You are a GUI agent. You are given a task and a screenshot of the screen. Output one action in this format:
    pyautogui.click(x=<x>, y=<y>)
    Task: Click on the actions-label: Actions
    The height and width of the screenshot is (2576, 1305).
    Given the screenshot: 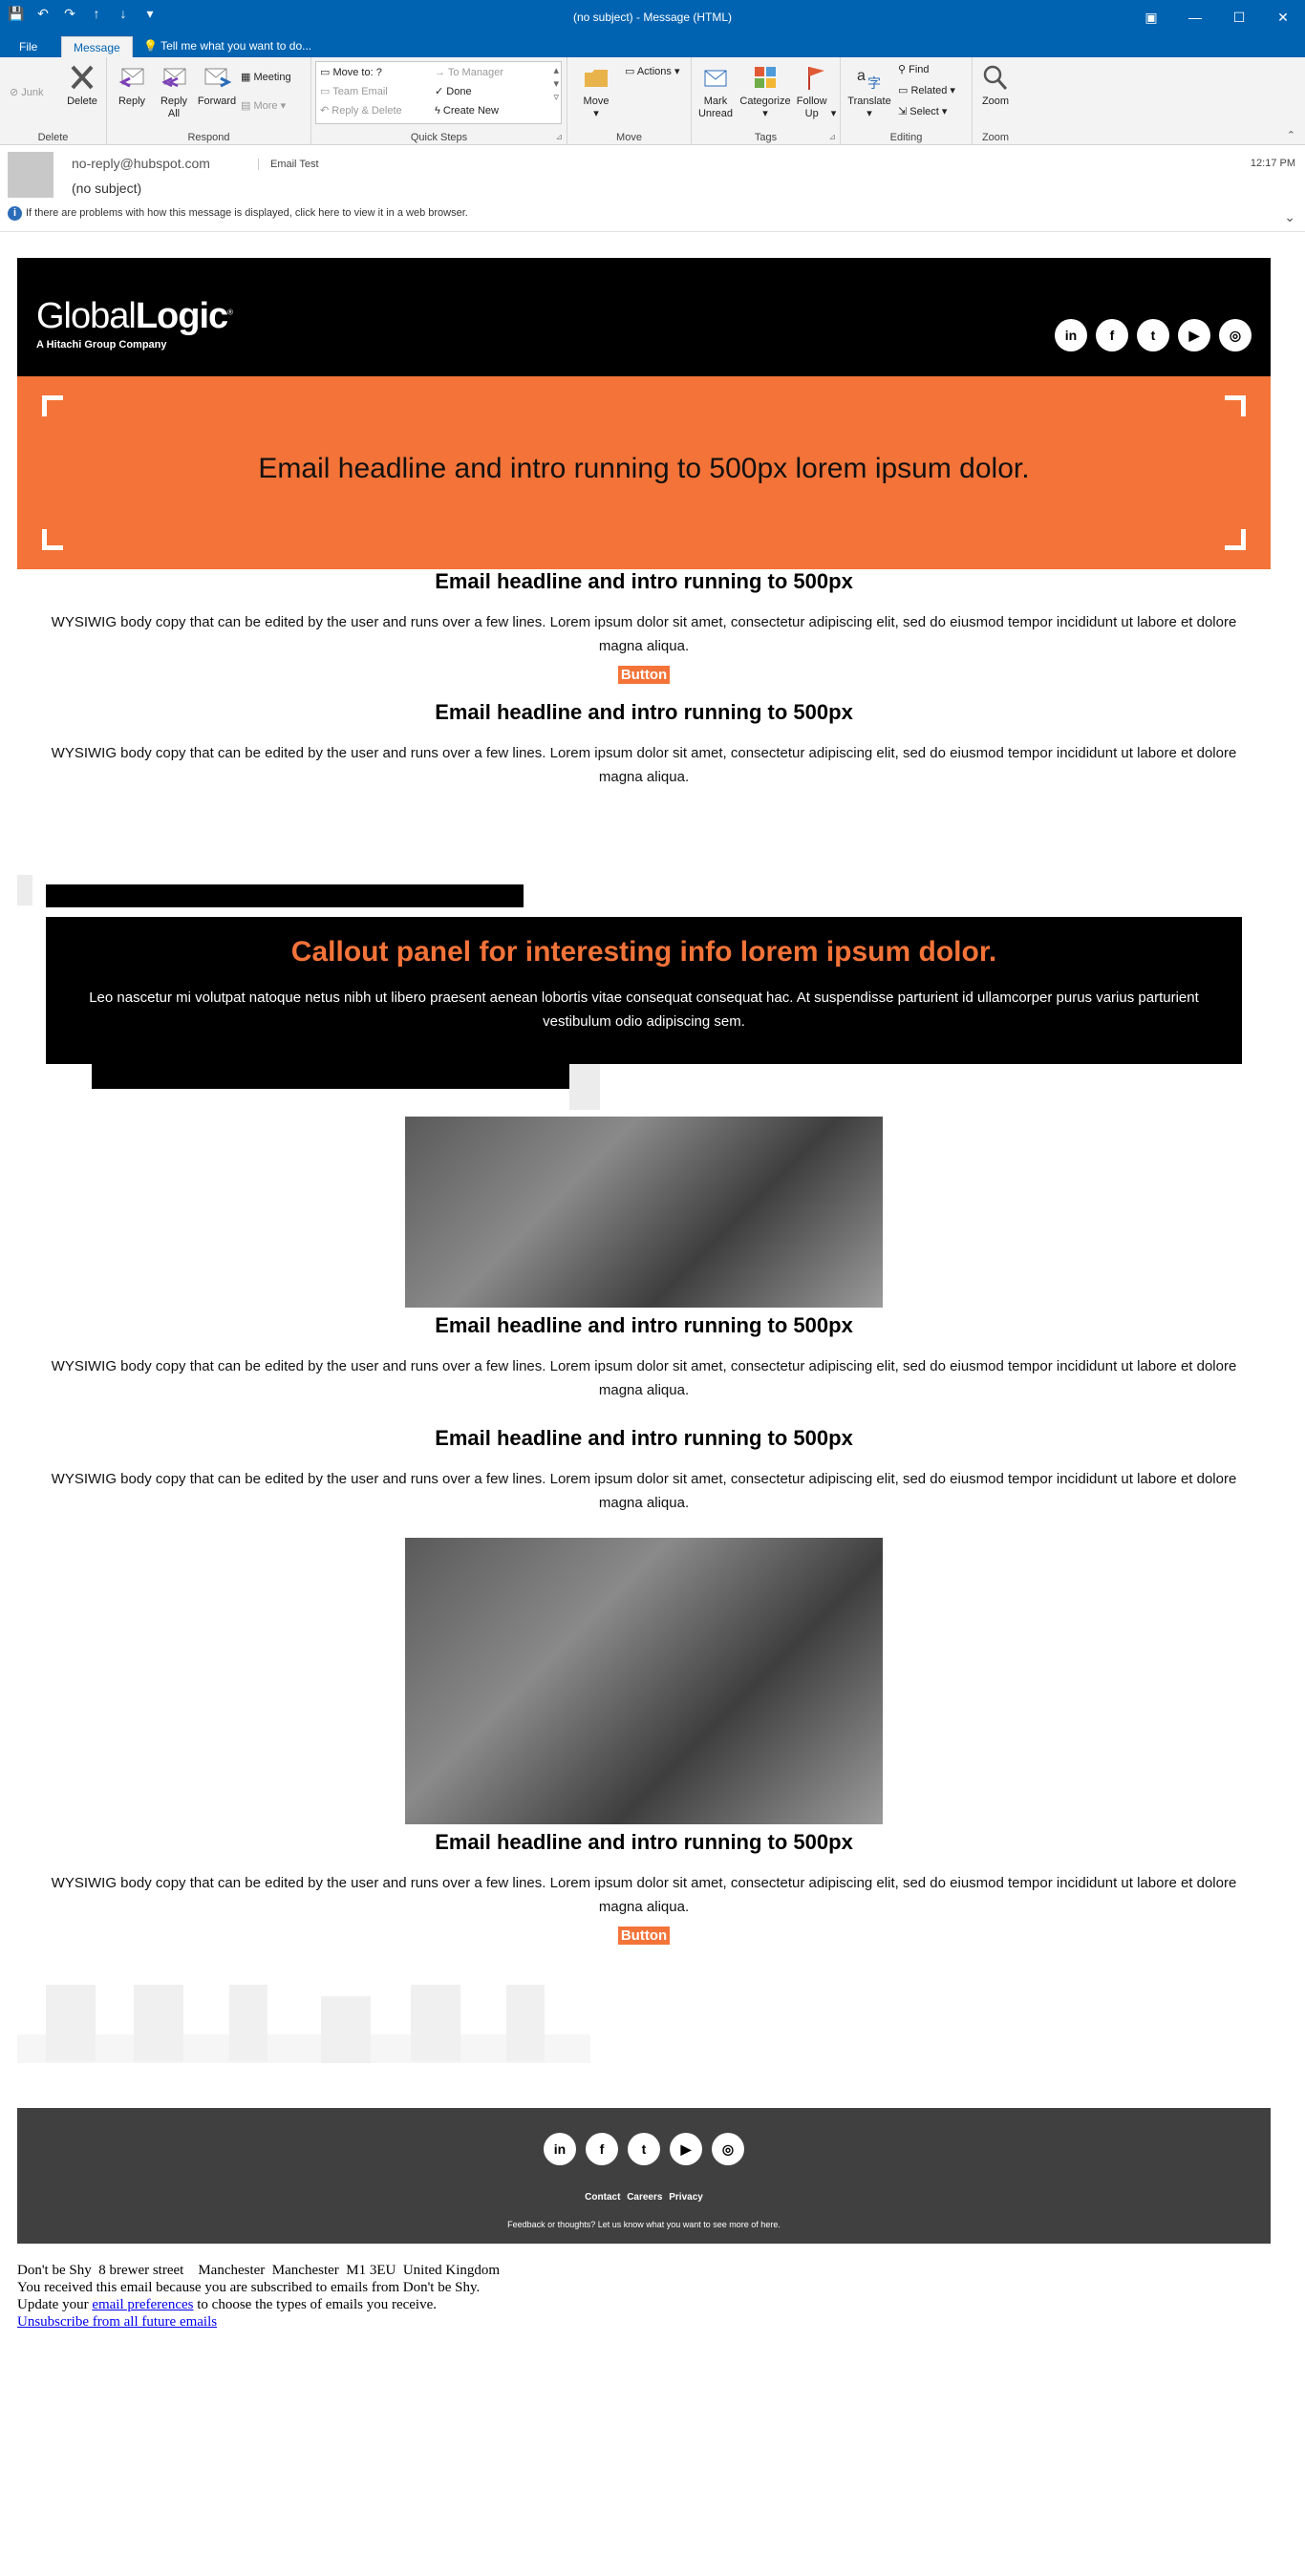 What is the action you would take?
    pyautogui.click(x=654, y=71)
    